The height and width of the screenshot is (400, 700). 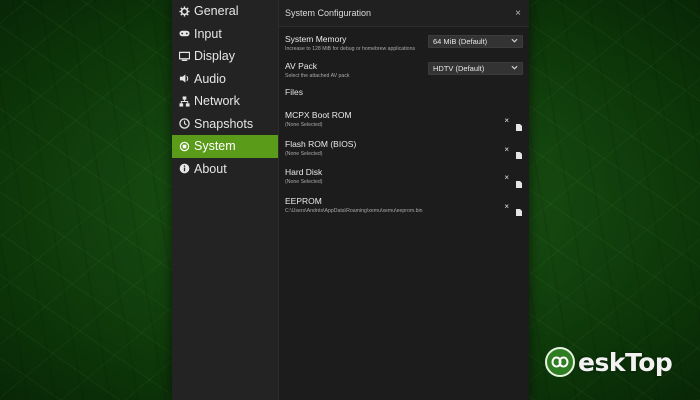 What do you see at coordinates (215, 146) in the screenshot?
I see `sidebar-item-label: System` at bounding box center [215, 146].